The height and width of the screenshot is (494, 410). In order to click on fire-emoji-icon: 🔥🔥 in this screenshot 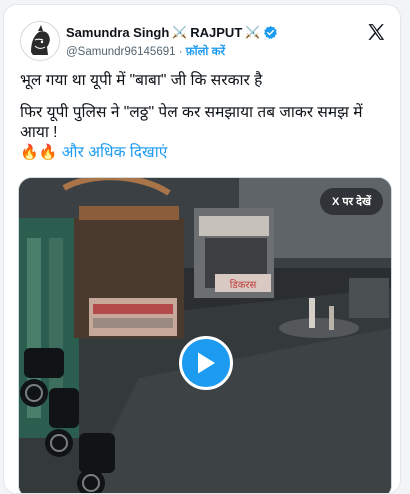, I will do `click(39, 152)`.